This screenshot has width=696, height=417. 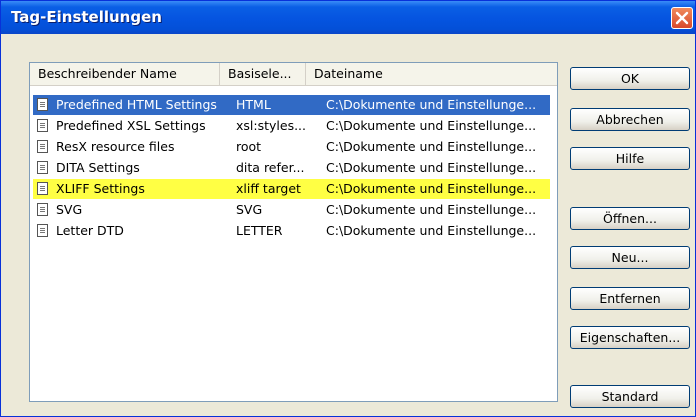 I want to click on row-name: SVG, so click(x=69, y=209).